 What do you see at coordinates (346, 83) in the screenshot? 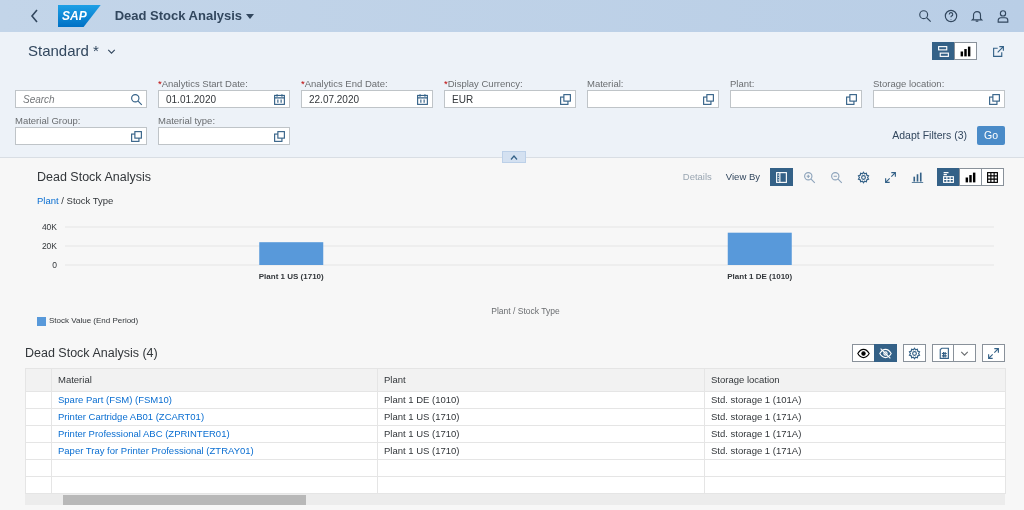
I see `field-label: Analytics End Date:` at bounding box center [346, 83].